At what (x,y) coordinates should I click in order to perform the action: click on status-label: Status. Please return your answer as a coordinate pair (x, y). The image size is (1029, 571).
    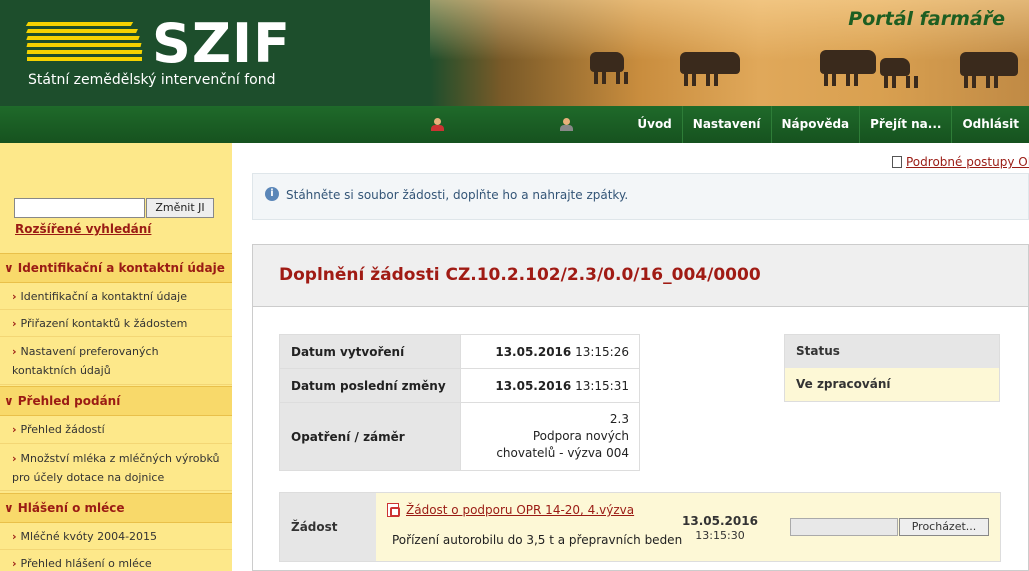
    Looking at the image, I should click on (892, 351).